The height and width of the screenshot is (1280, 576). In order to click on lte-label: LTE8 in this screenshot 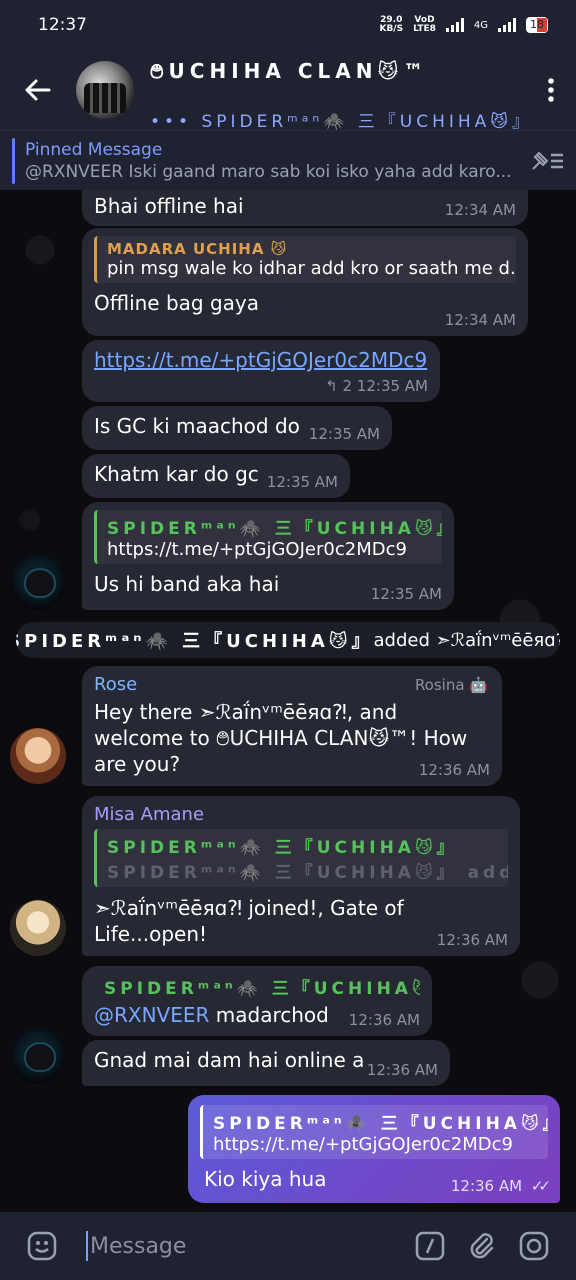, I will do `click(424, 29)`.